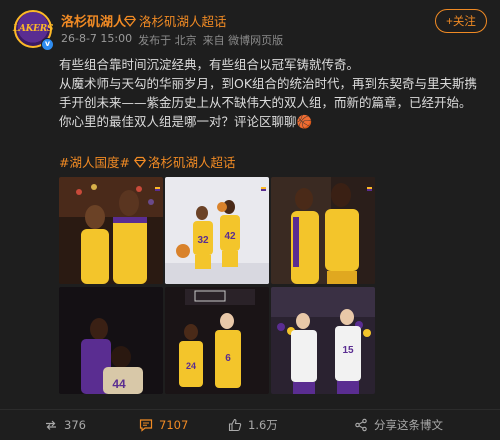 Image resolution: width=500 pixels, height=440 pixels. What do you see at coordinates (33, 29) in the screenshot?
I see `lakers-logo: LAKERS` at bounding box center [33, 29].